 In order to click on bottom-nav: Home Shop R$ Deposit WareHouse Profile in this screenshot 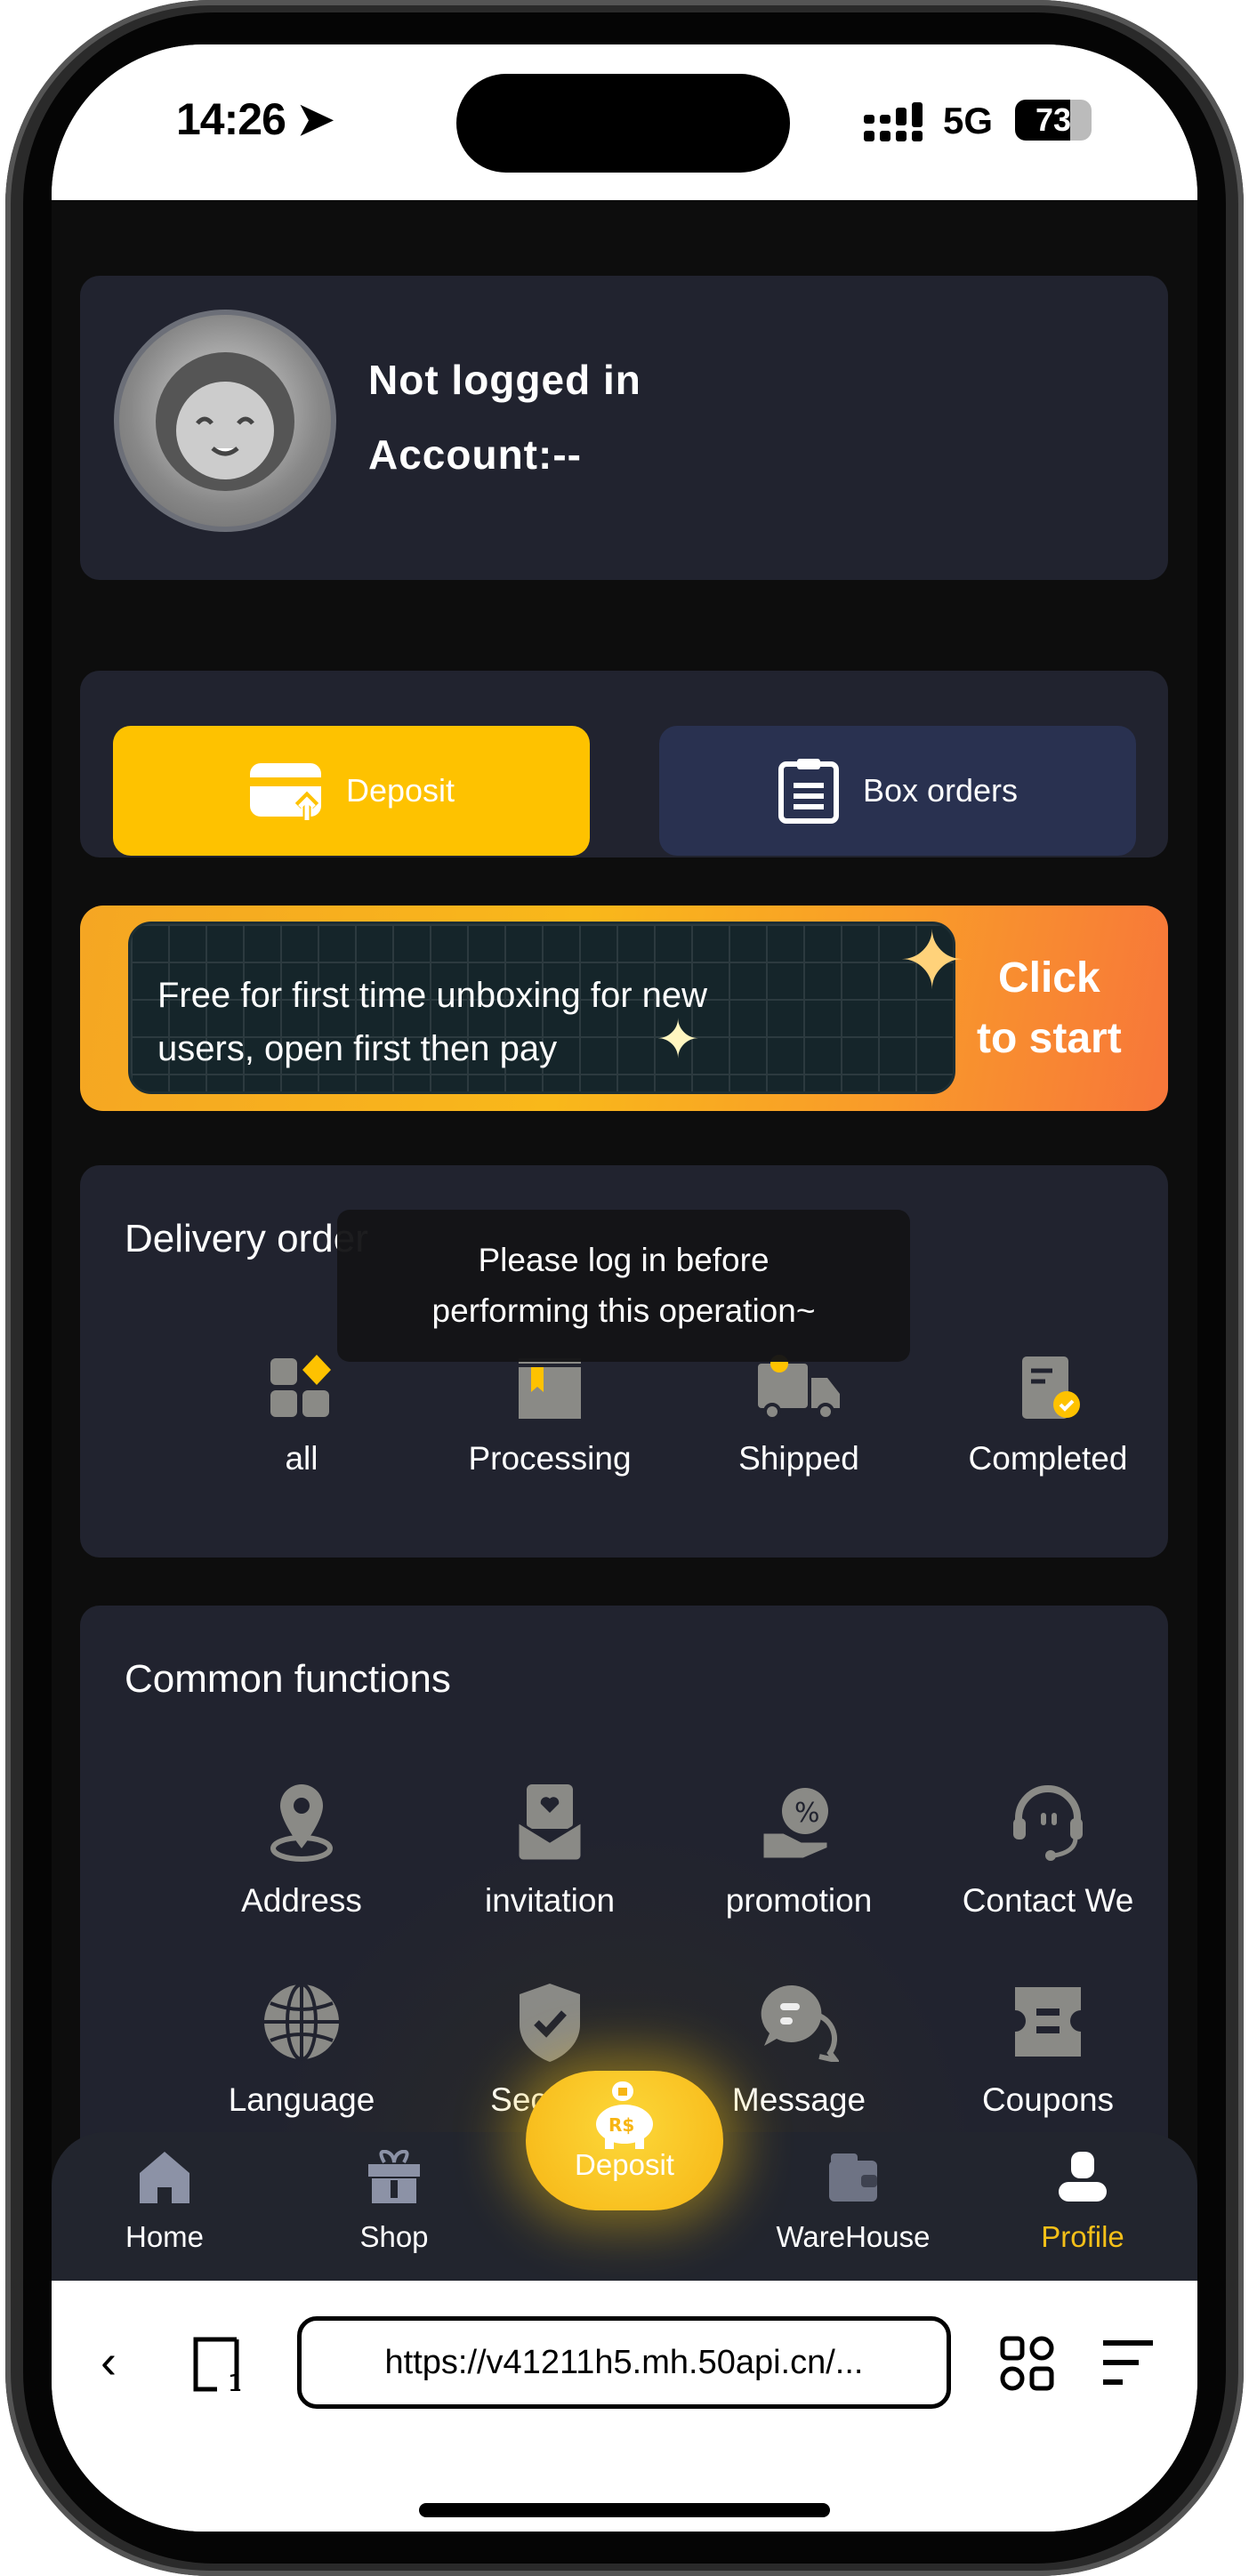, I will do `click(625, 2176)`.